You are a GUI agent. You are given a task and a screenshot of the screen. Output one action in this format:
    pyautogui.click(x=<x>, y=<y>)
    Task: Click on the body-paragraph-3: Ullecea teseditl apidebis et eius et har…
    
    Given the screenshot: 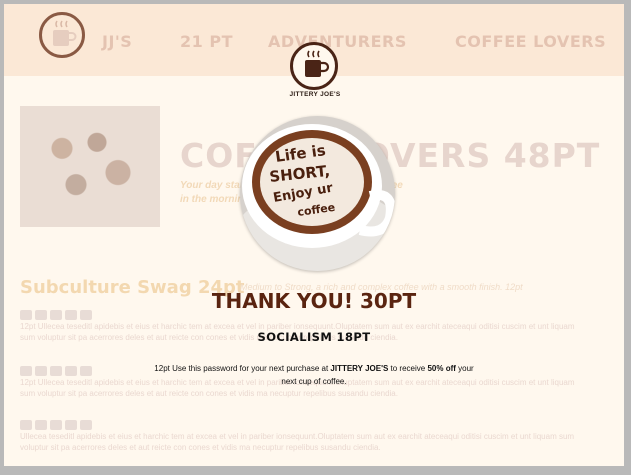 What is the action you would take?
    pyautogui.click(x=297, y=442)
    